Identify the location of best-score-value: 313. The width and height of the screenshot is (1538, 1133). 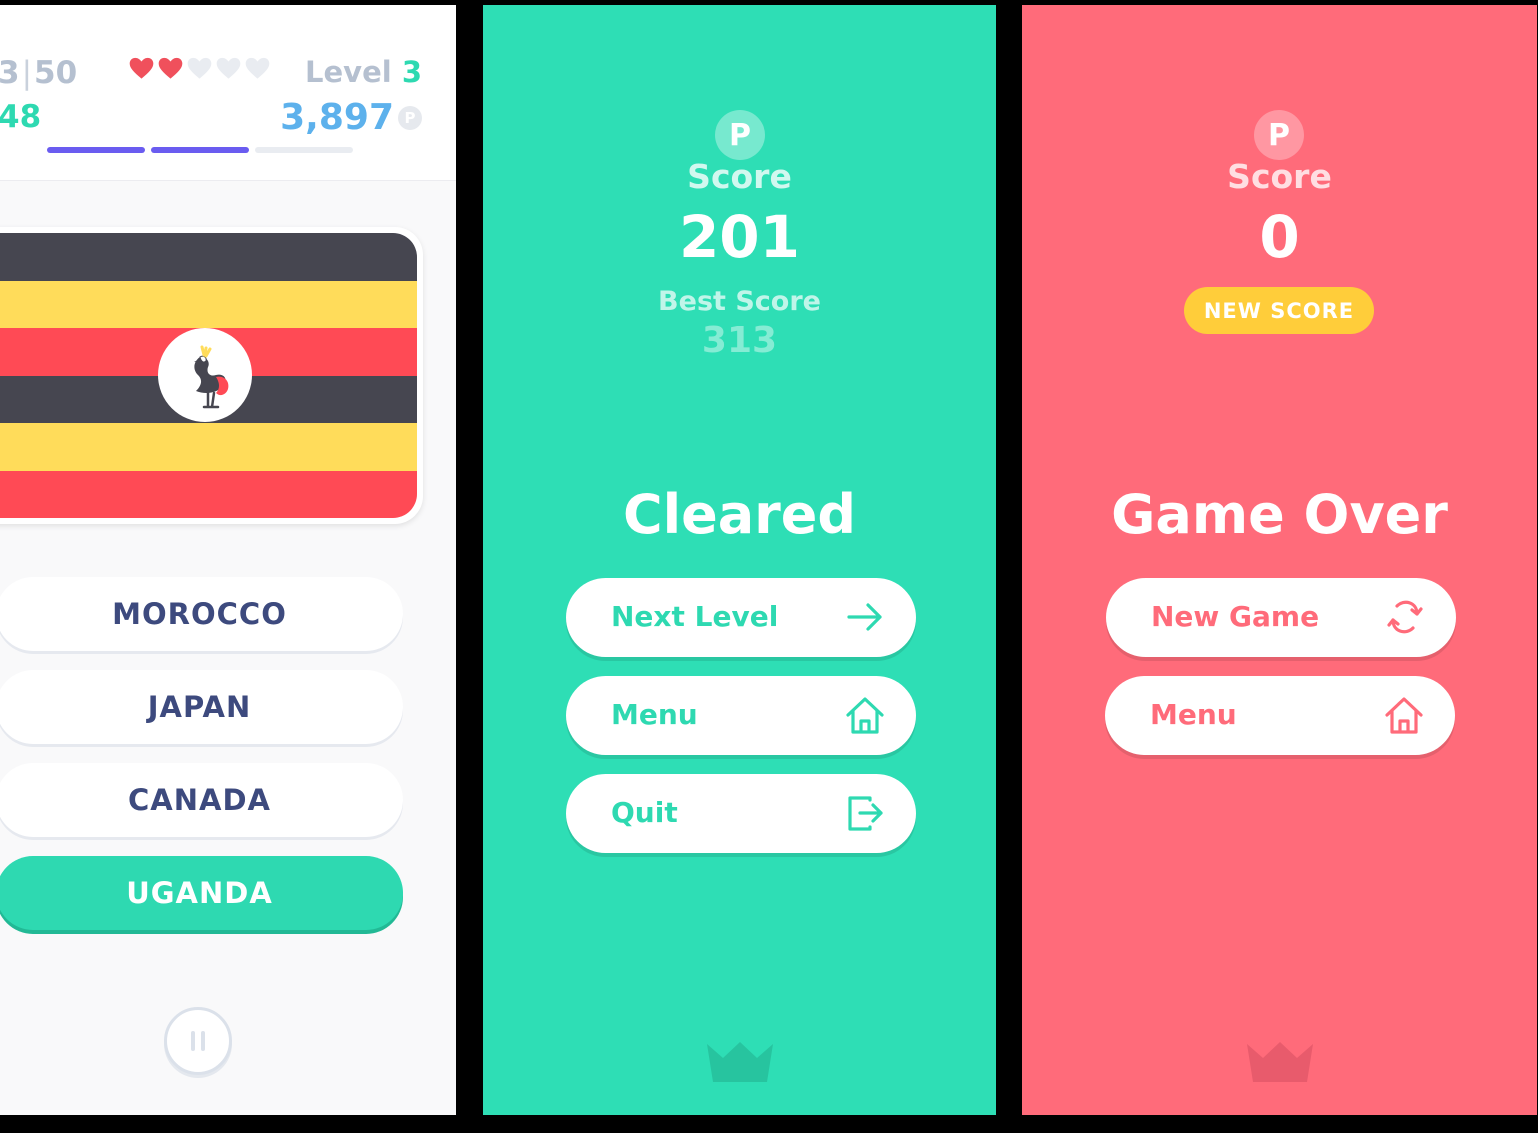
(739, 340).